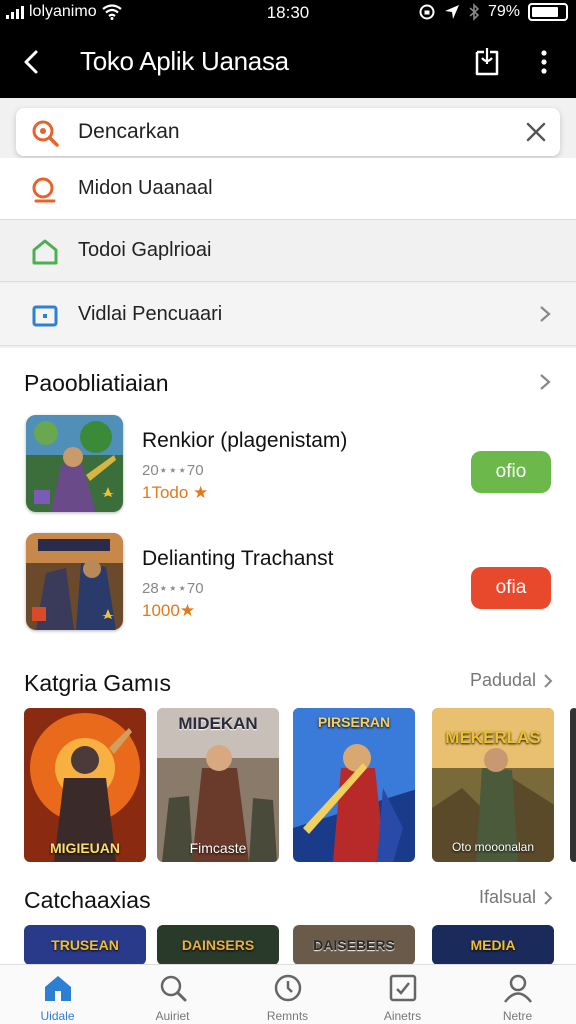 This screenshot has width=576, height=1024. I want to click on person-icon, so click(518, 988).